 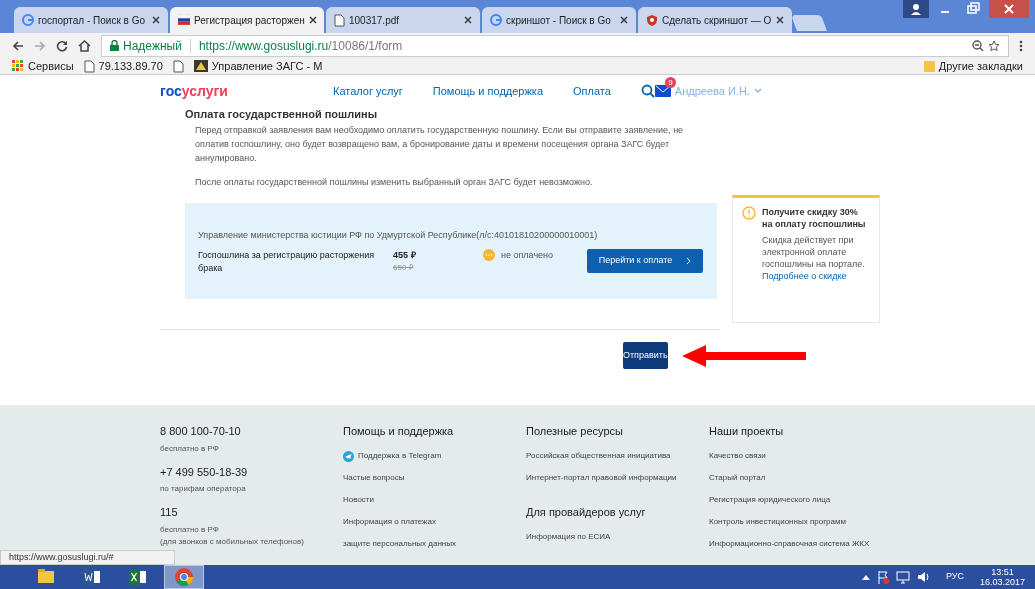 I want to click on pay-button: Перейти к оплате, so click(x=645, y=260).